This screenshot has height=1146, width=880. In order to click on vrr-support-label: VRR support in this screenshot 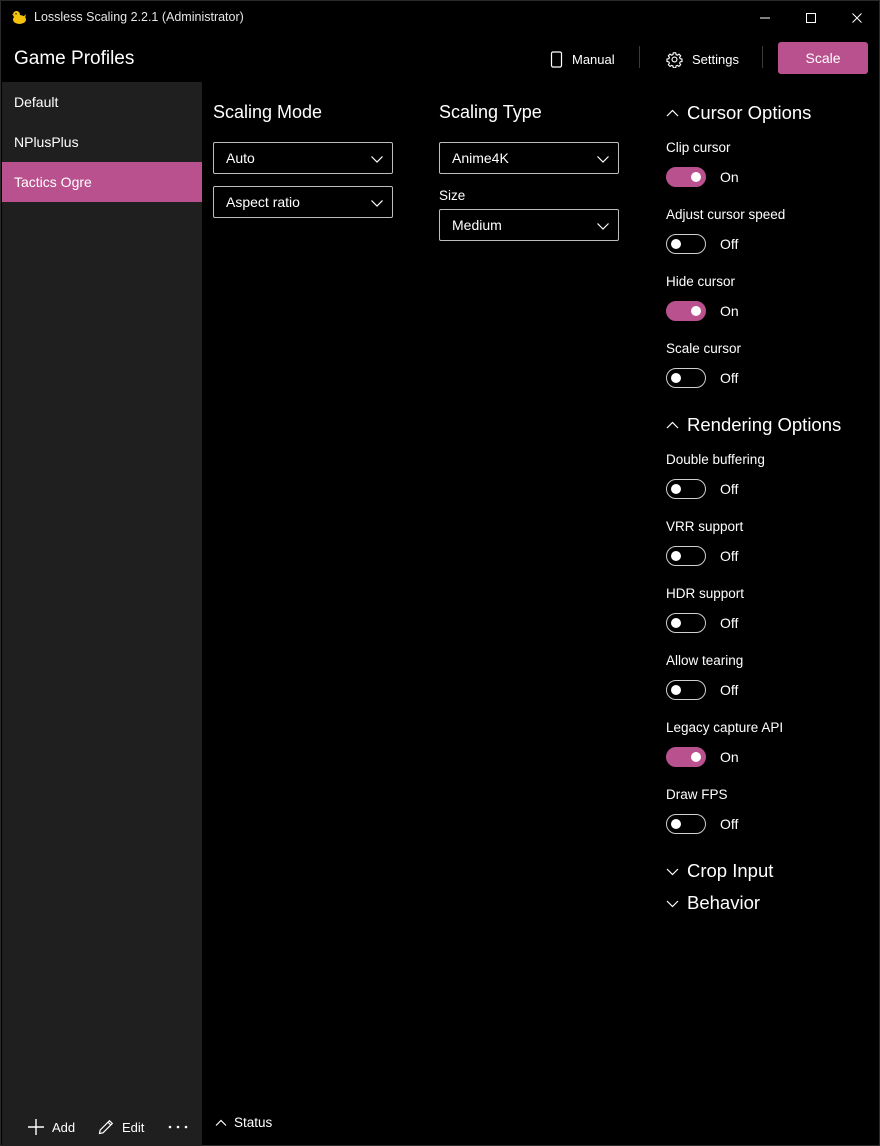, I will do `click(705, 526)`.